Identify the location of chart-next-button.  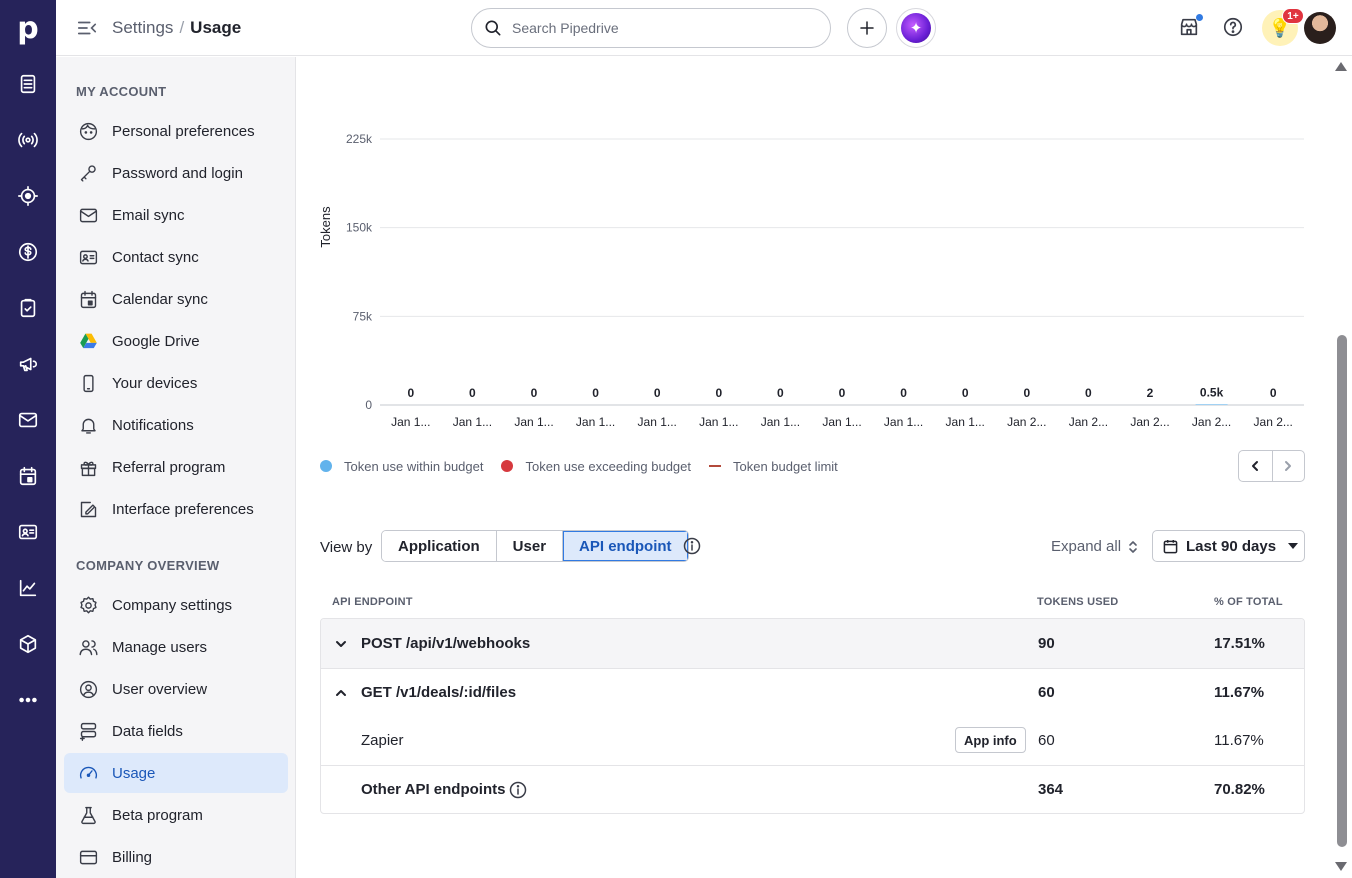
(1288, 466).